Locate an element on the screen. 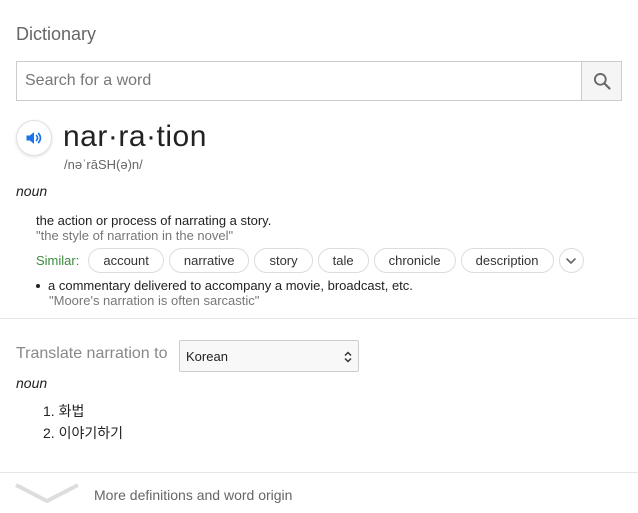 The height and width of the screenshot is (513, 638). similar-chip-story: story is located at coordinates (283, 260).